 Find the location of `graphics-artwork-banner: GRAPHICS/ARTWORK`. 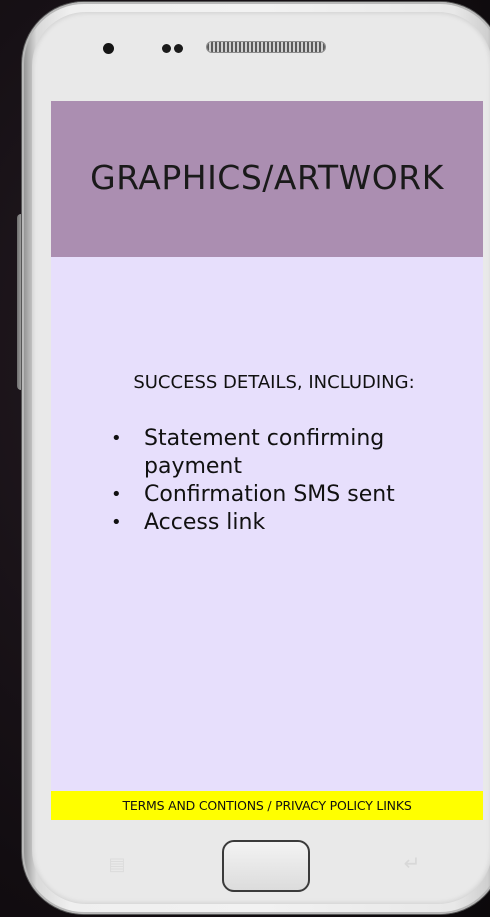

graphics-artwork-banner: GRAPHICS/ARTWORK is located at coordinates (267, 179).